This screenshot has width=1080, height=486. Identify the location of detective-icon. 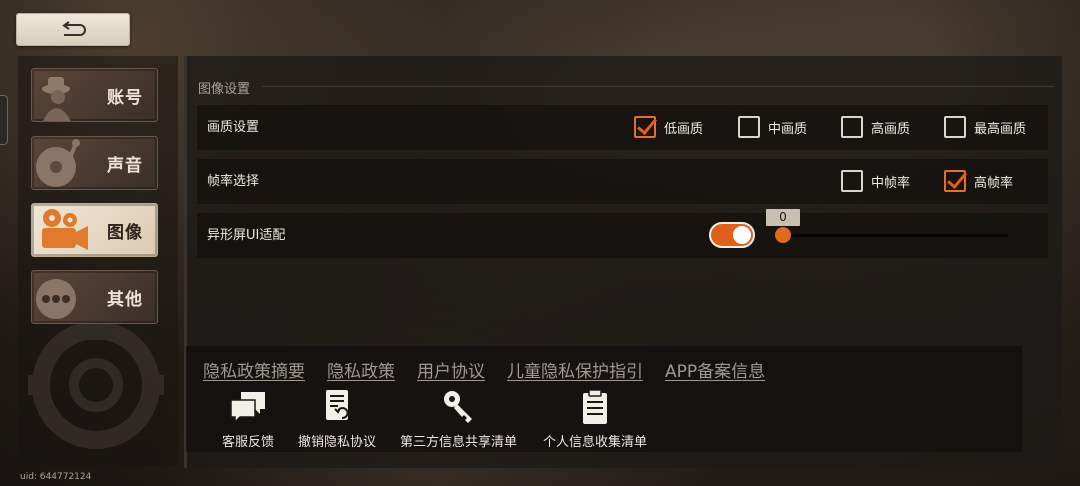
(56, 99).